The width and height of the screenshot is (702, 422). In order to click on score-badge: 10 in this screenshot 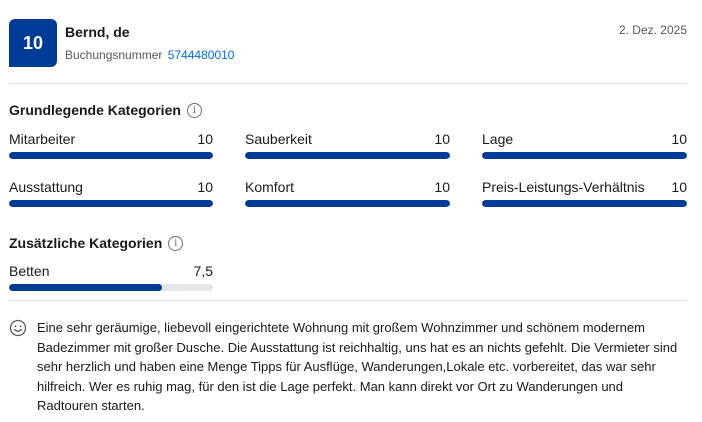, I will do `click(33, 43)`.